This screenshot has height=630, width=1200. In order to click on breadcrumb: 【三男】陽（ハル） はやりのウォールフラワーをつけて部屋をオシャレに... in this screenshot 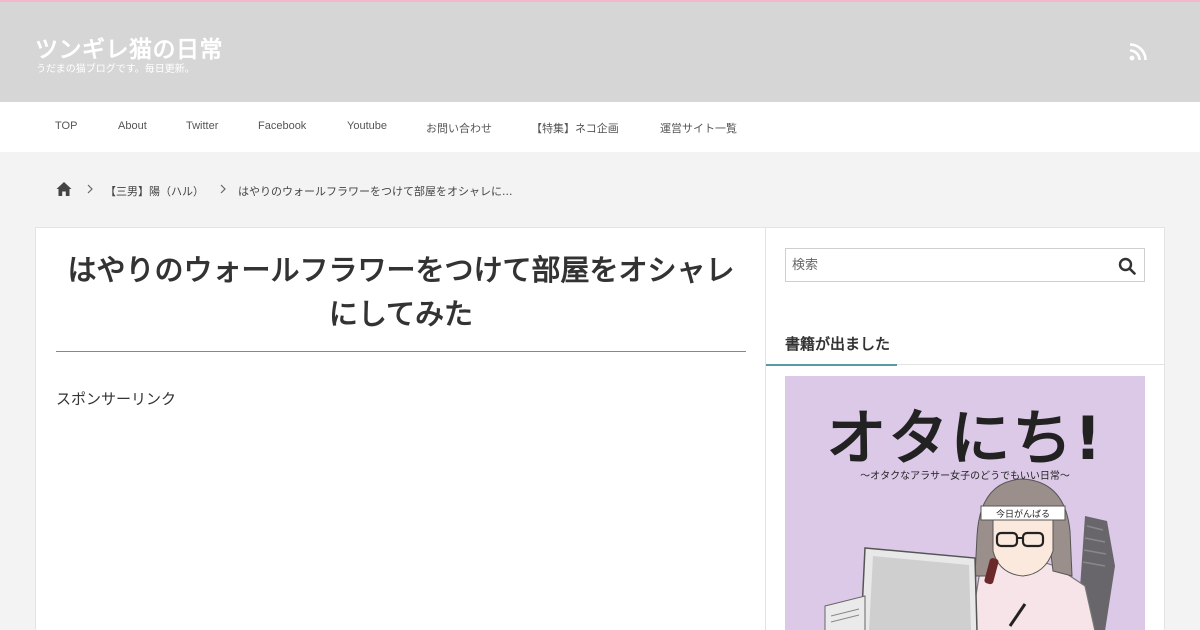, I will do `click(600, 189)`.